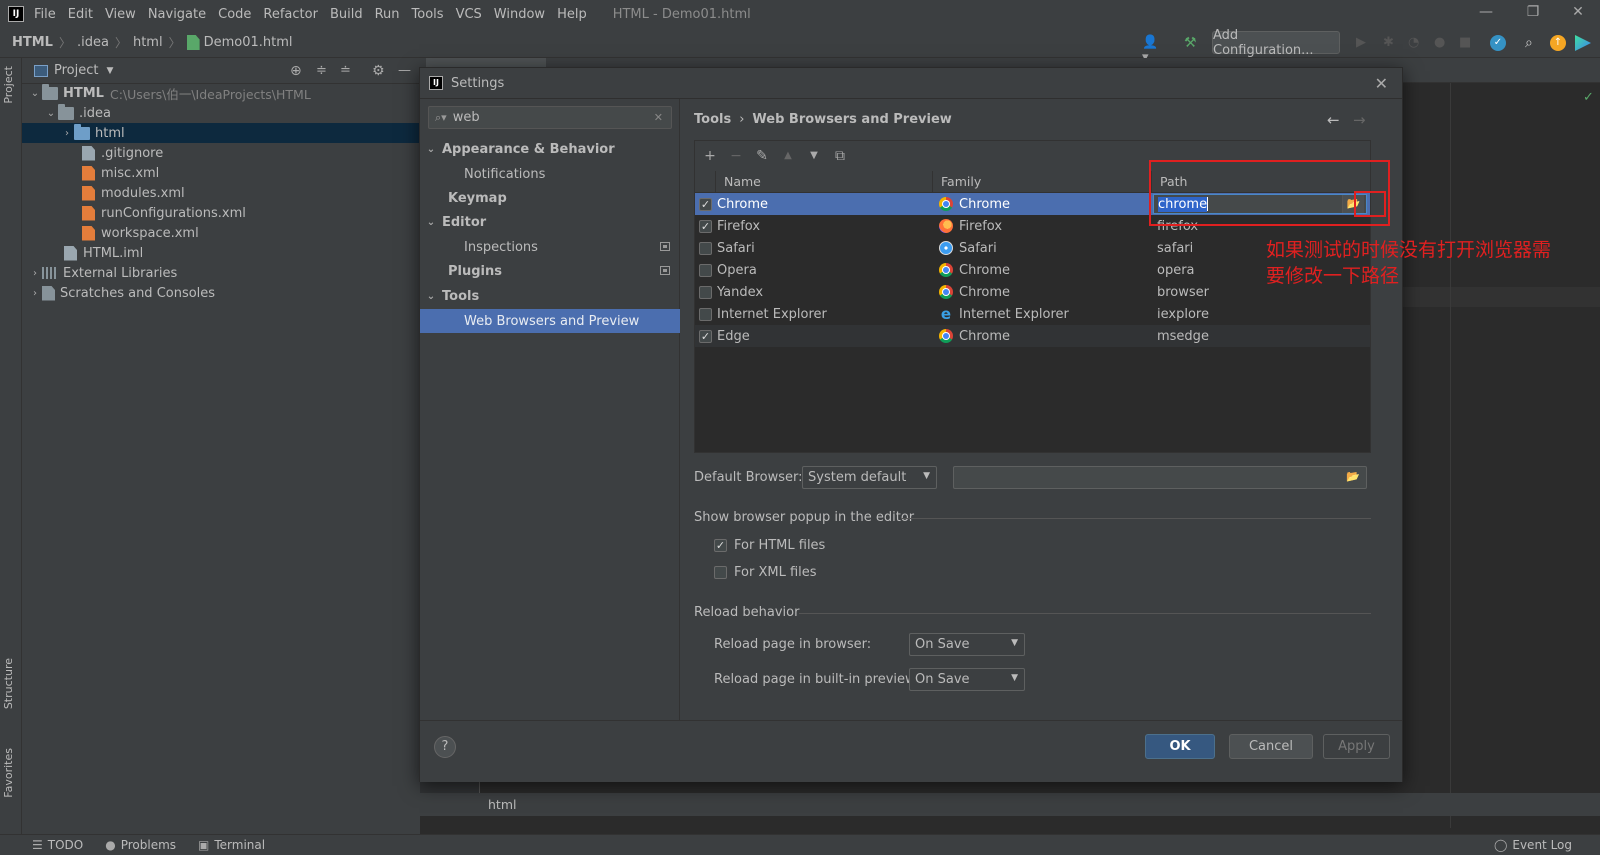 The height and width of the screenshot is (855, 1600). What do you see at coordinates (1356, 746) in the screenshot?
I see `apply-button: Apply` at bounding box center [1356, 746].